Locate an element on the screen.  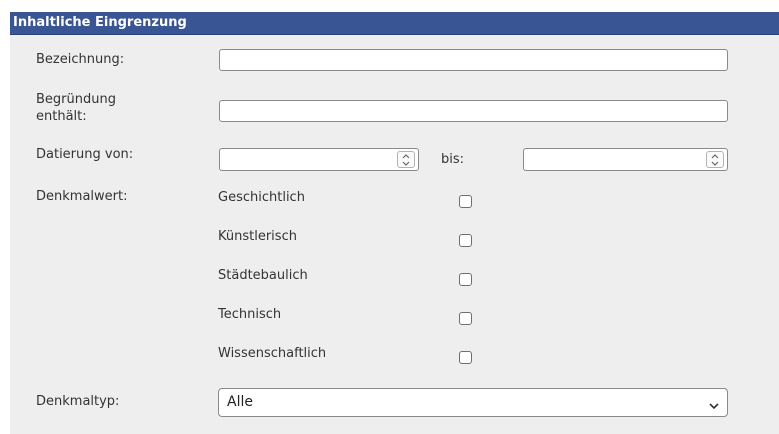
chevron-down-icon is located at coordinates (714, 406).